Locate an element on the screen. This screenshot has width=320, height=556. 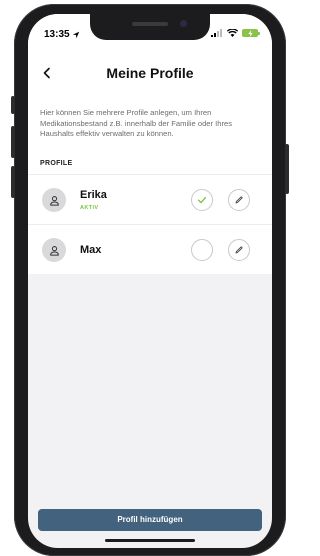
status-time: 13:35 is located at coordinates (62, 34).